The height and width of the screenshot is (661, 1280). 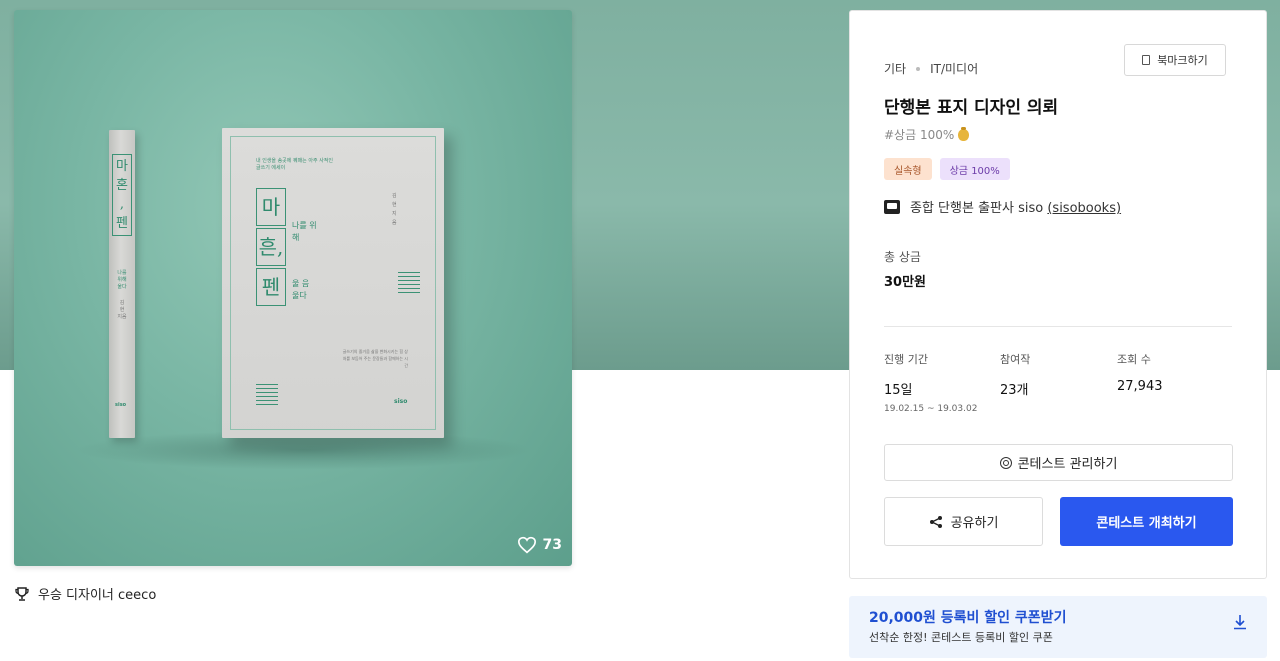 I want to click on breadcrumb-subcategory: IT/미디어, so click(x=954, y=68).